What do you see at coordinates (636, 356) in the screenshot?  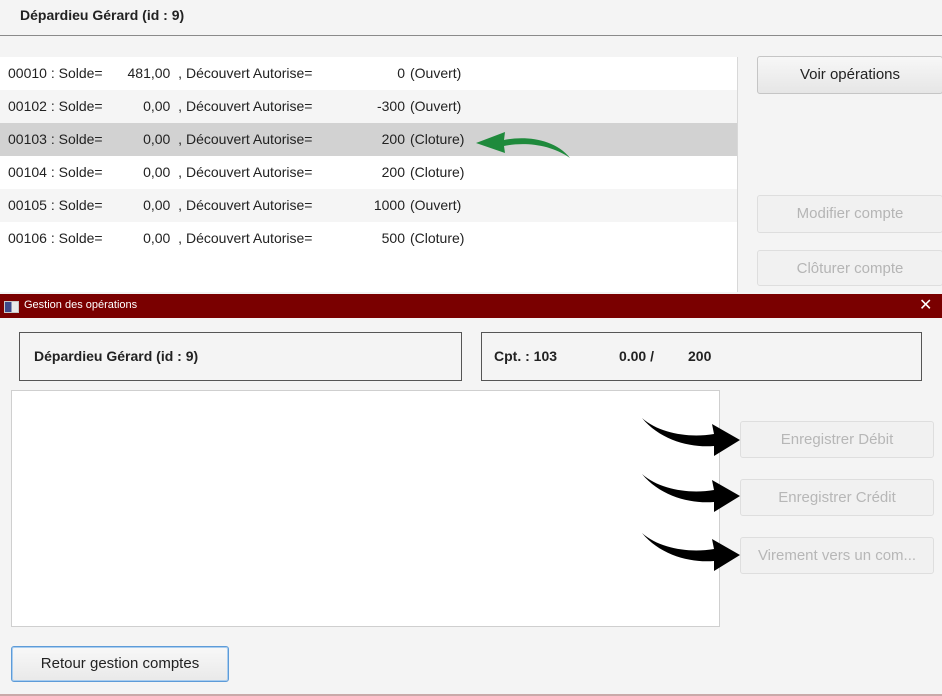 I see `account-solde-label: 0.00 /` at bounding box center [636, 356].